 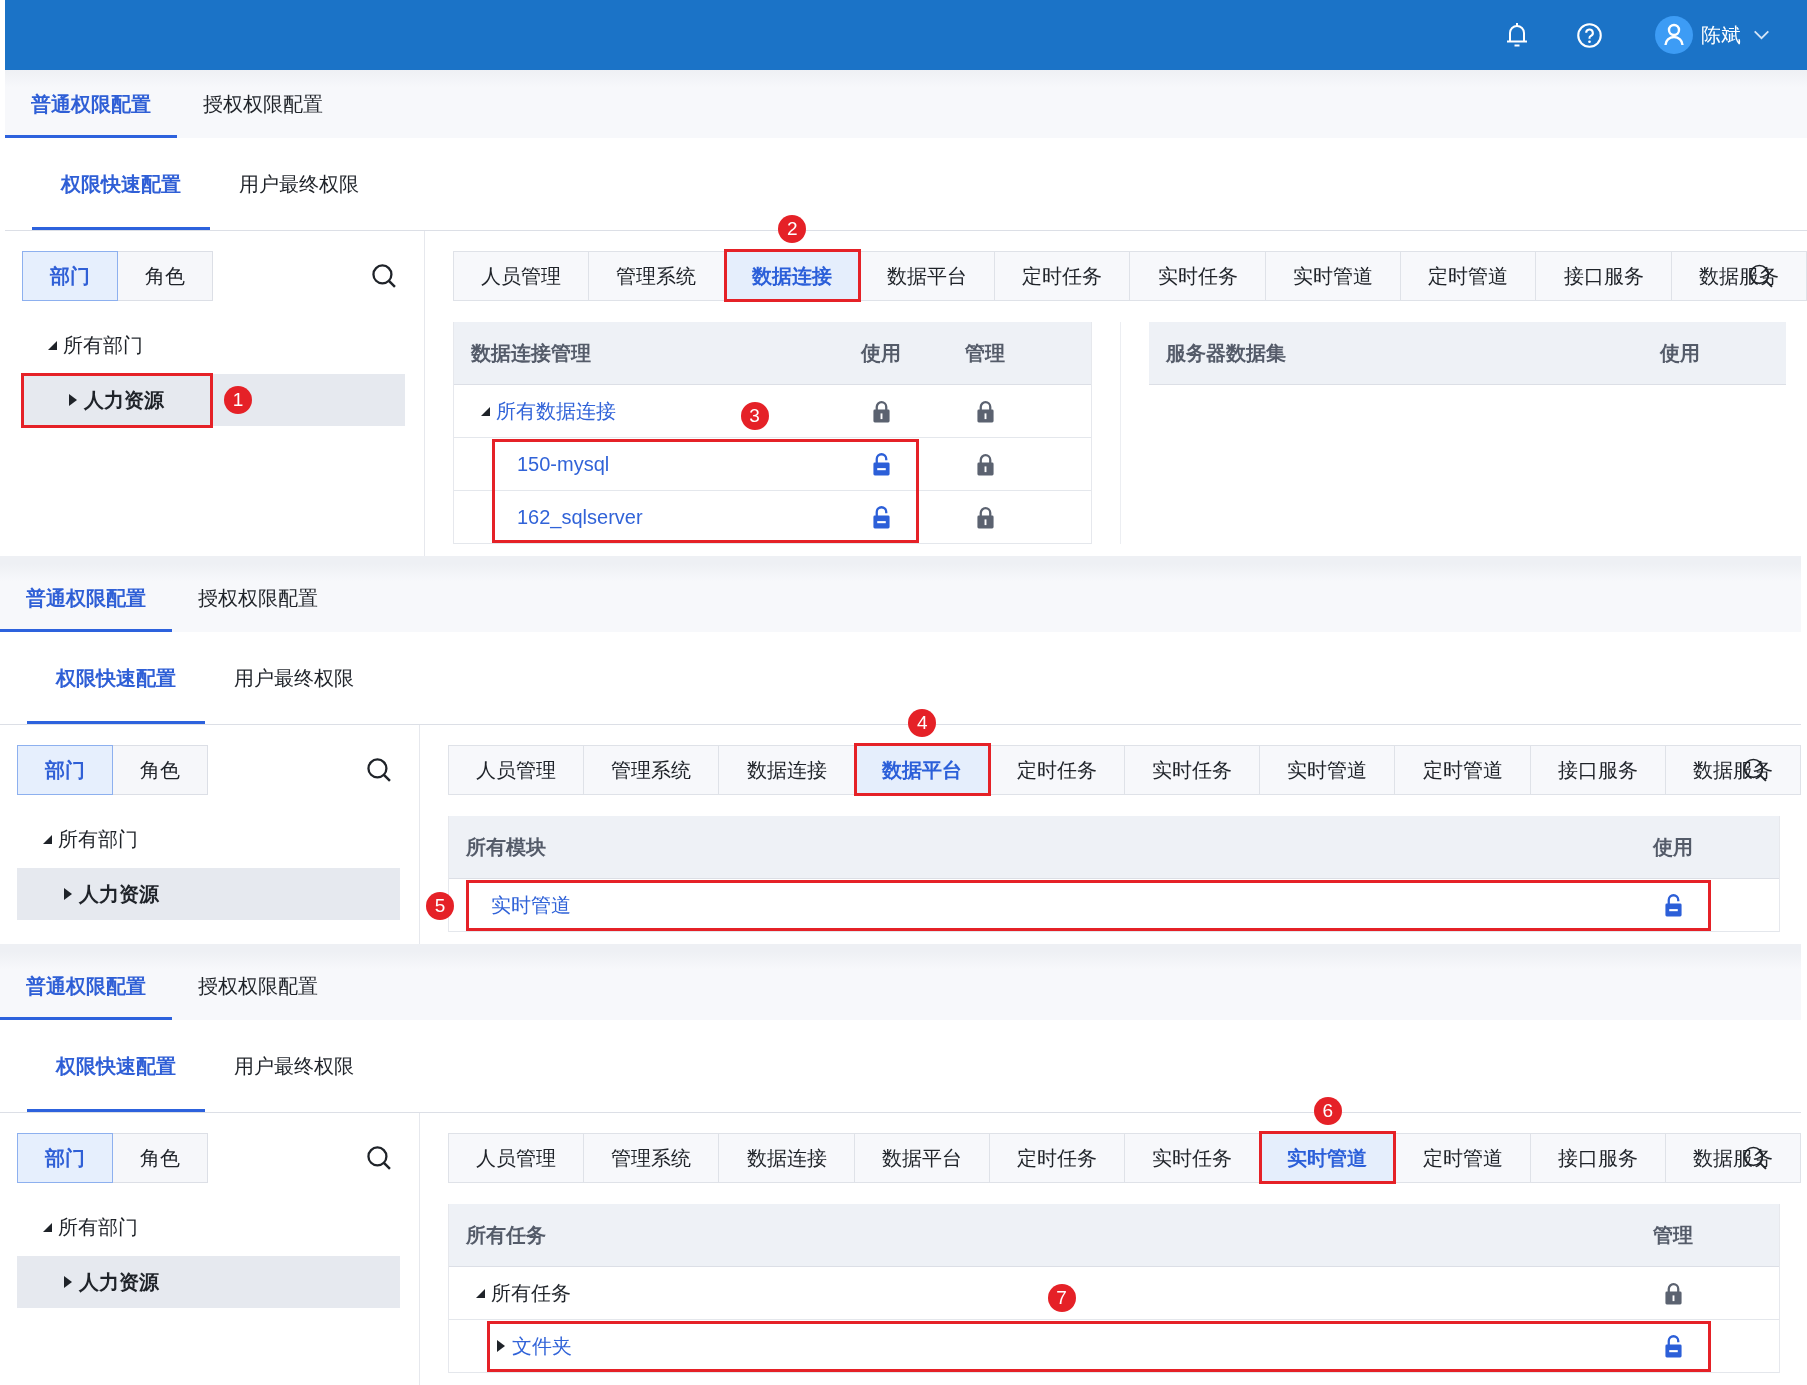 What do you see at coordinates (1721, 35) in the screenshot?
I see `user-name: 陈斌` at bounding box center [1721, 35].